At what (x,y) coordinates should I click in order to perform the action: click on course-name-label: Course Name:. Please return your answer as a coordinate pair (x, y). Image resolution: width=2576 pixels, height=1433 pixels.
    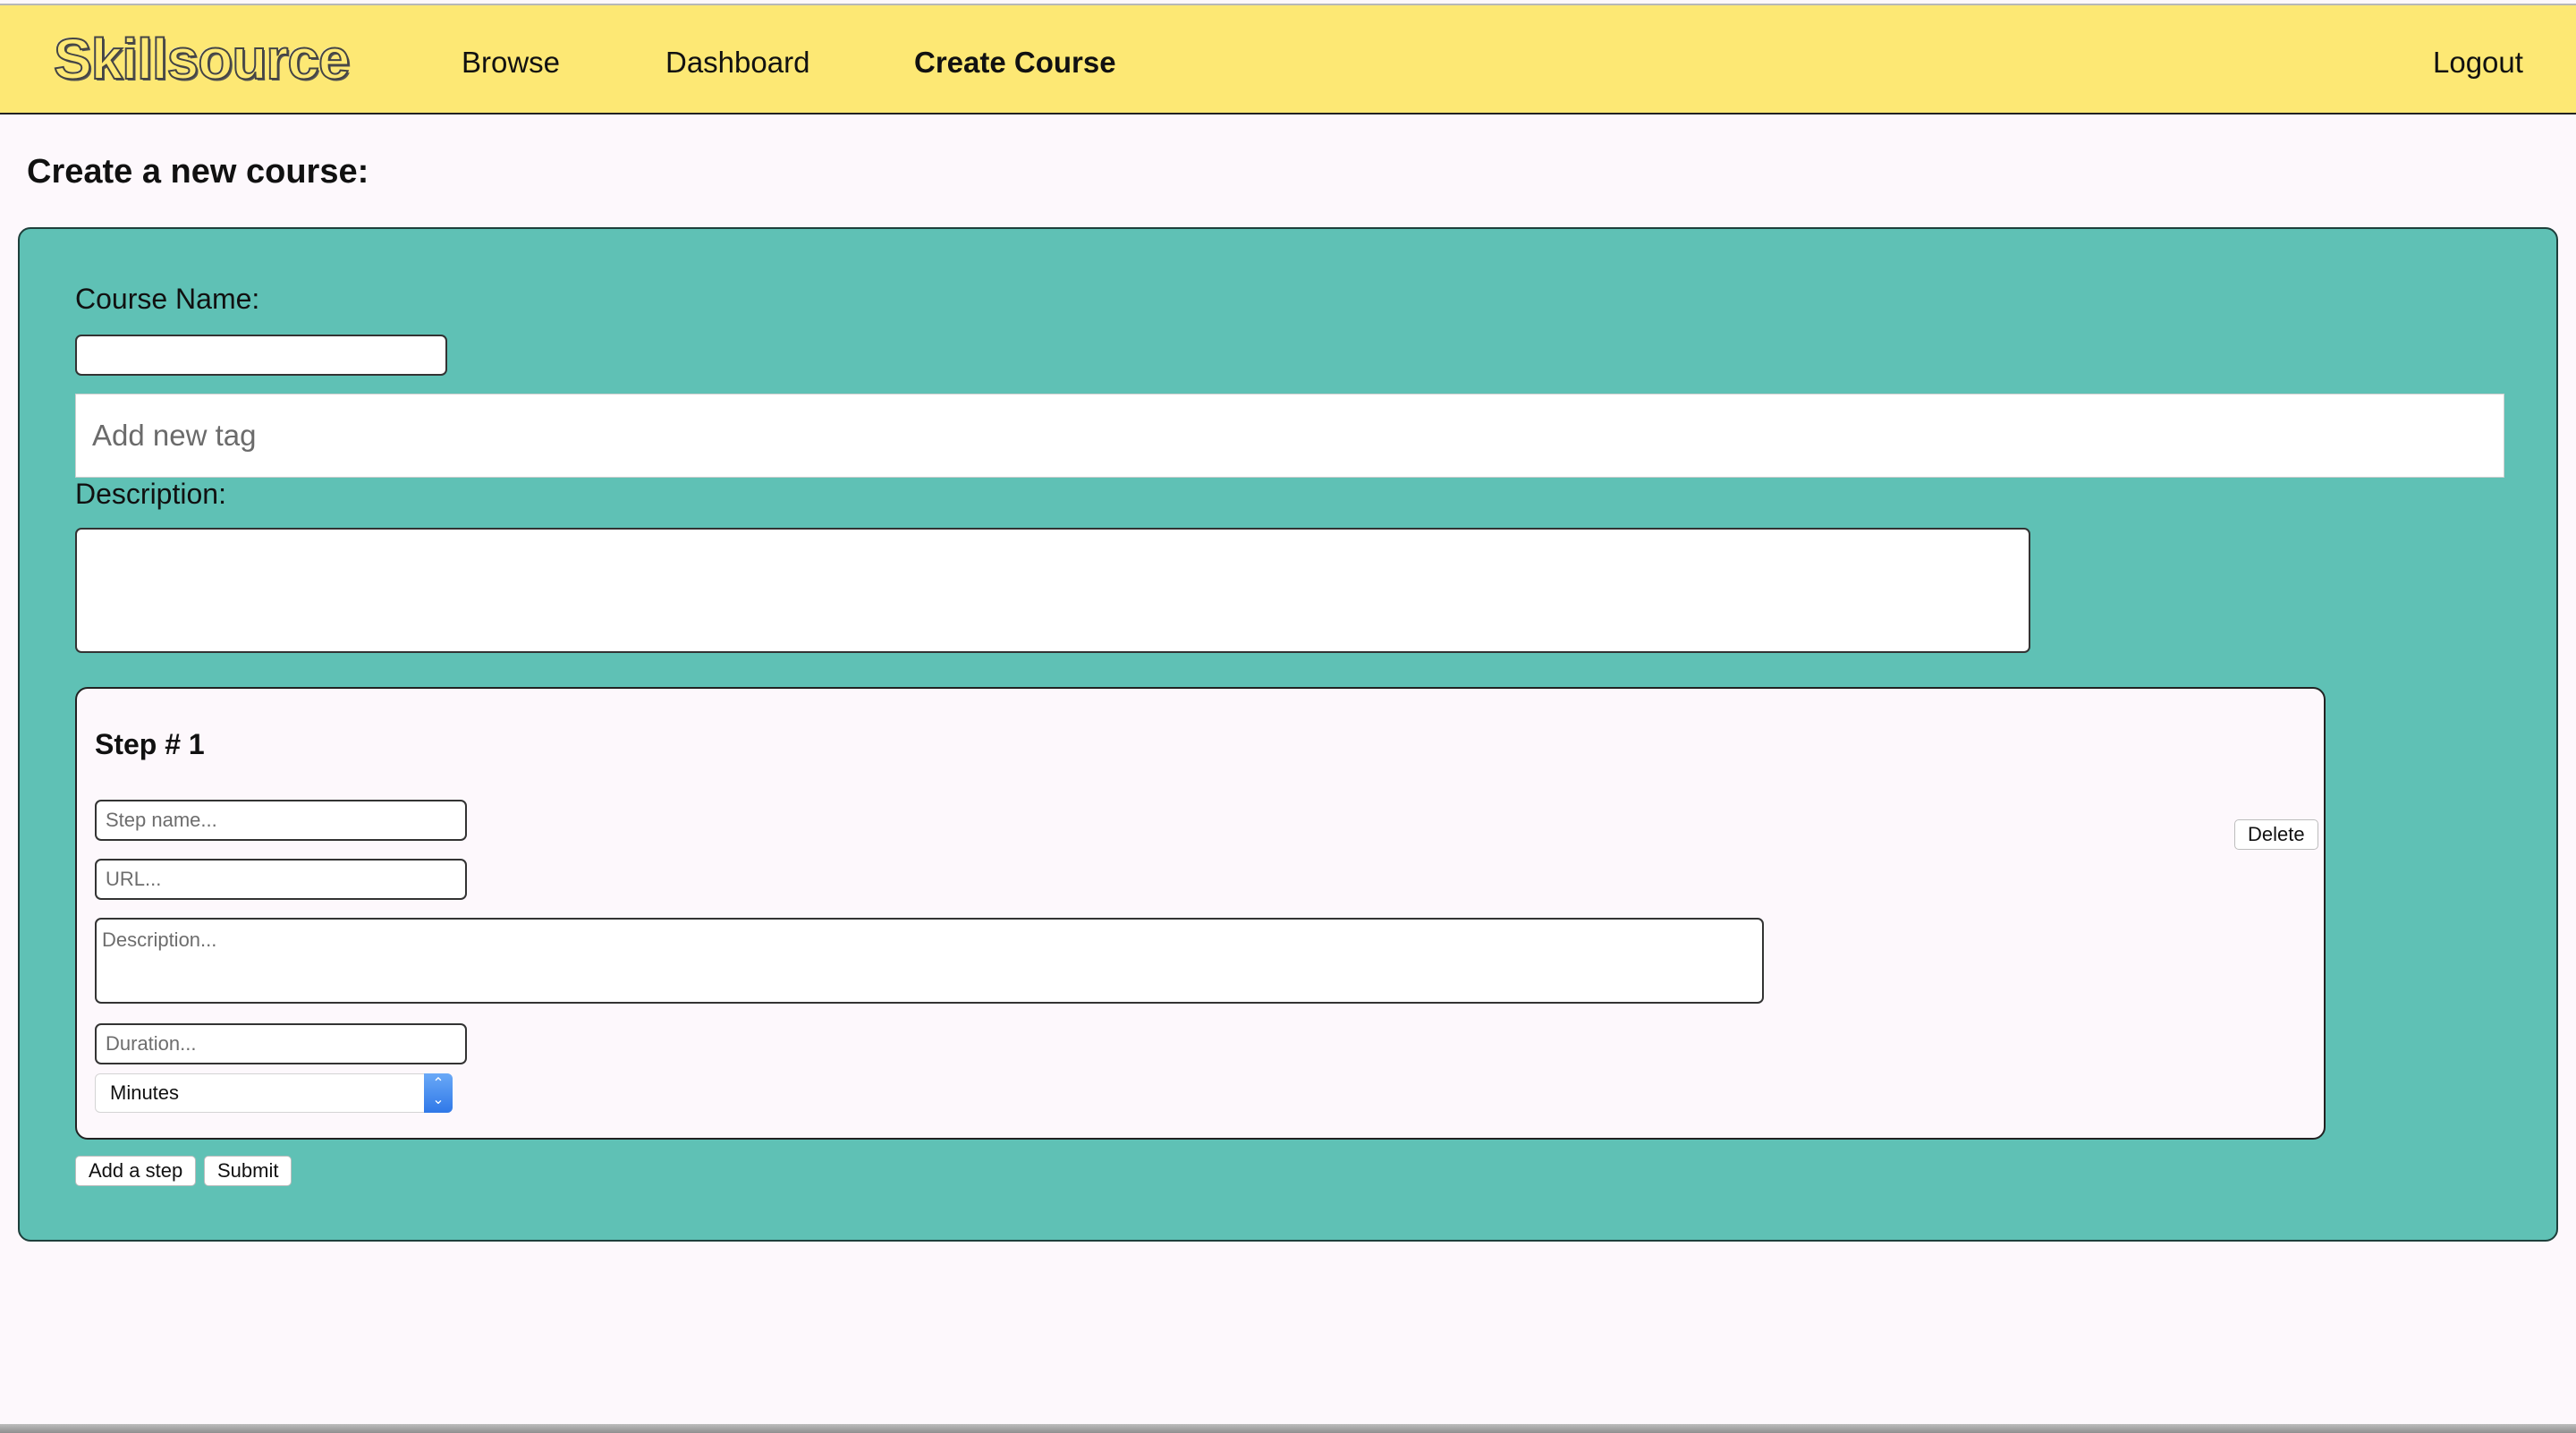
    Looking at the image, I should click on (167, 299).